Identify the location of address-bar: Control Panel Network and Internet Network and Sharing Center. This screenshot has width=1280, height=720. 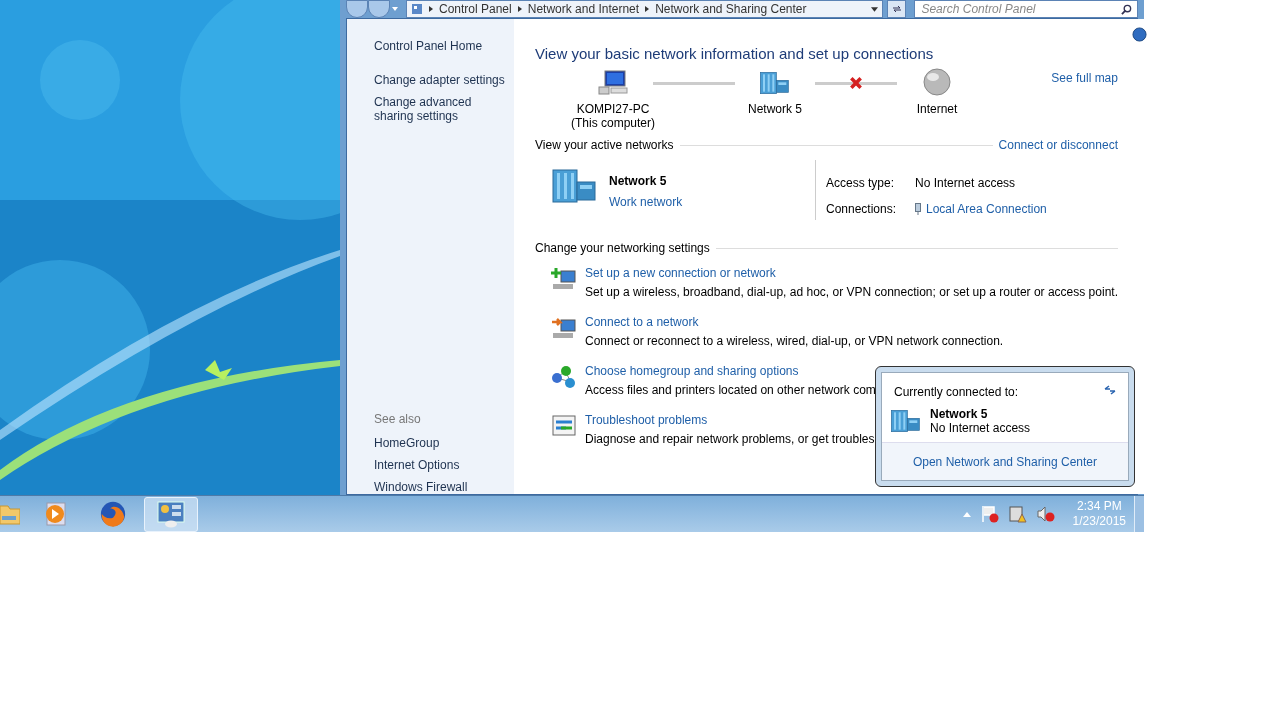
(644, 9).